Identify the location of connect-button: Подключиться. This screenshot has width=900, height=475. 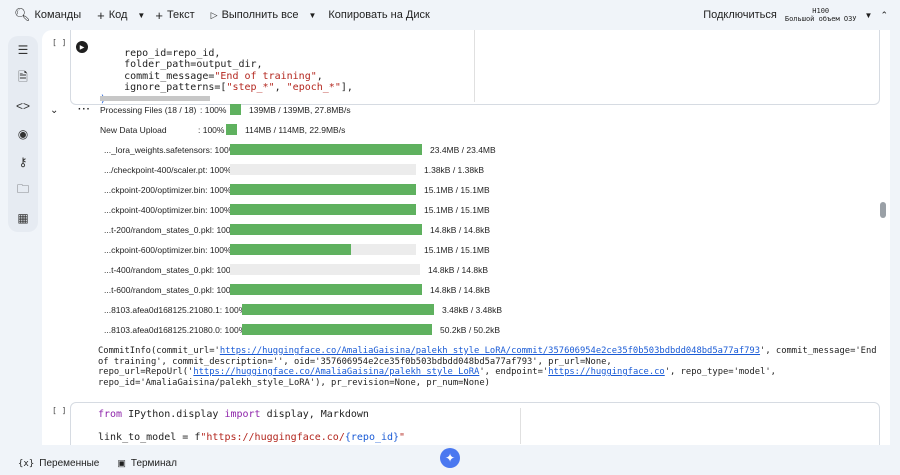
(740, 15).